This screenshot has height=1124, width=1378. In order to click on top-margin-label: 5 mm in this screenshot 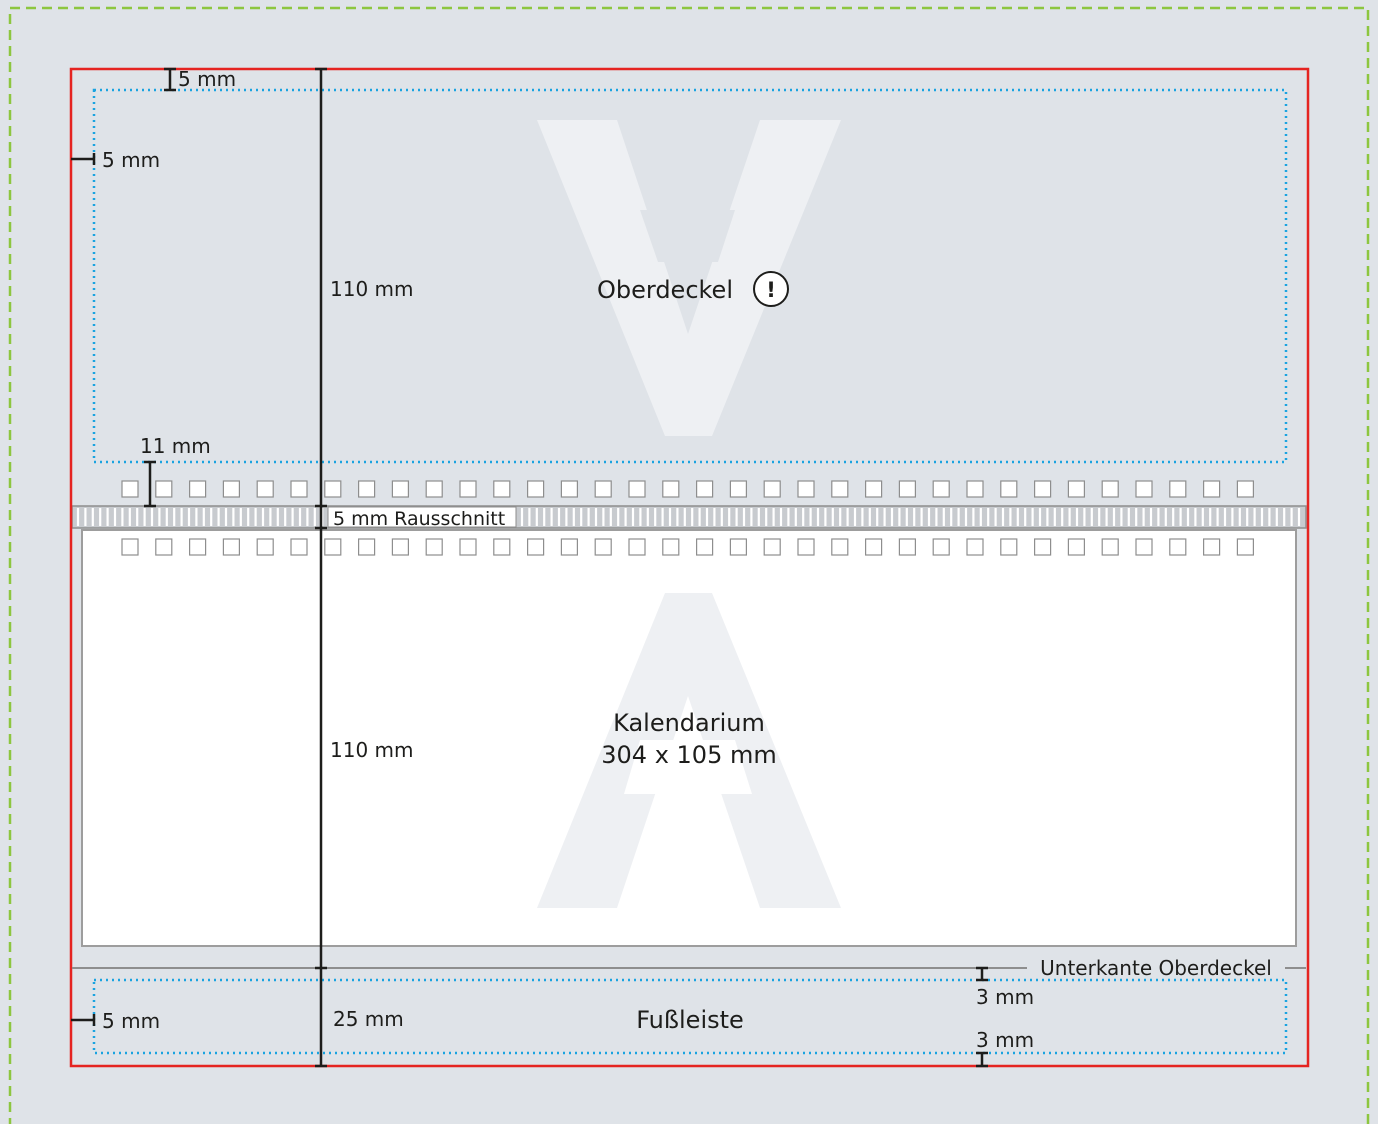, I will do `click(207, 79)`.